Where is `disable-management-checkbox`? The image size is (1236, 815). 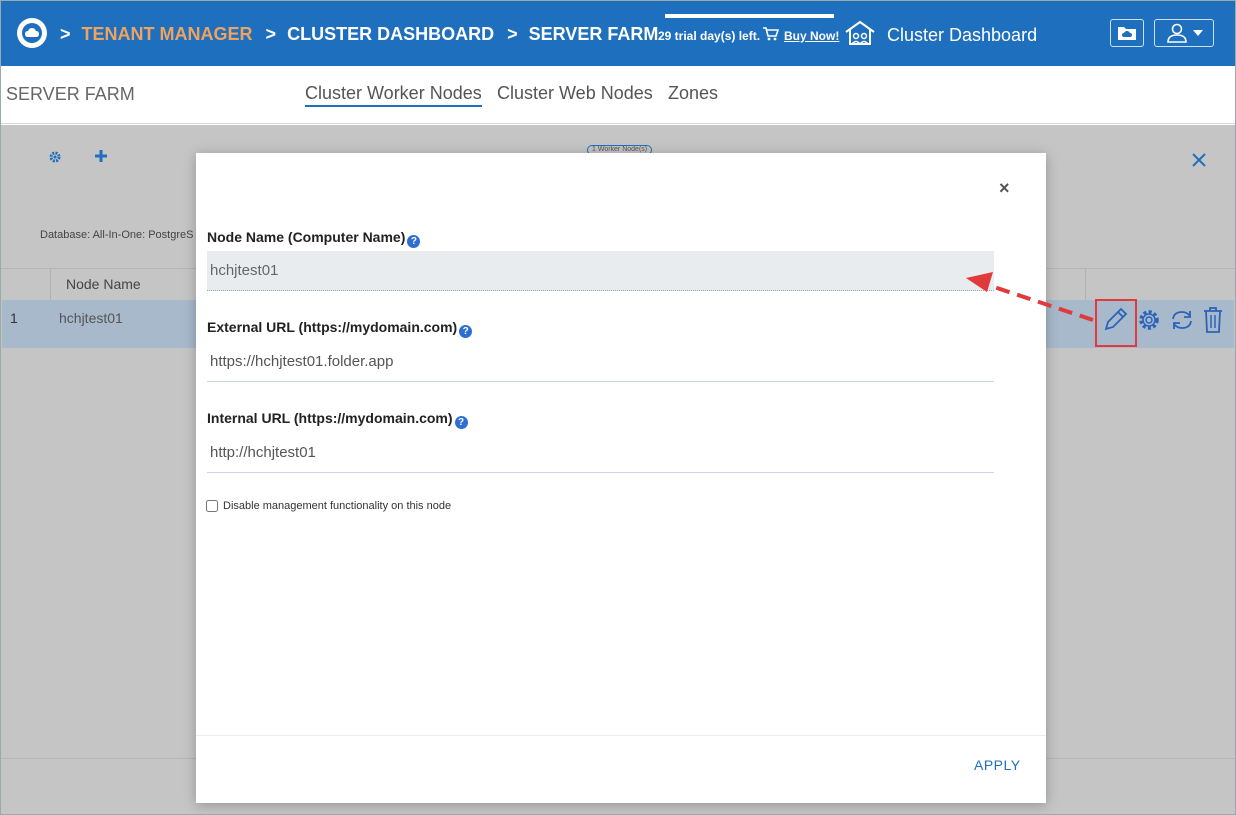 disable-management-checkbox is located at coordinates (212, 506).